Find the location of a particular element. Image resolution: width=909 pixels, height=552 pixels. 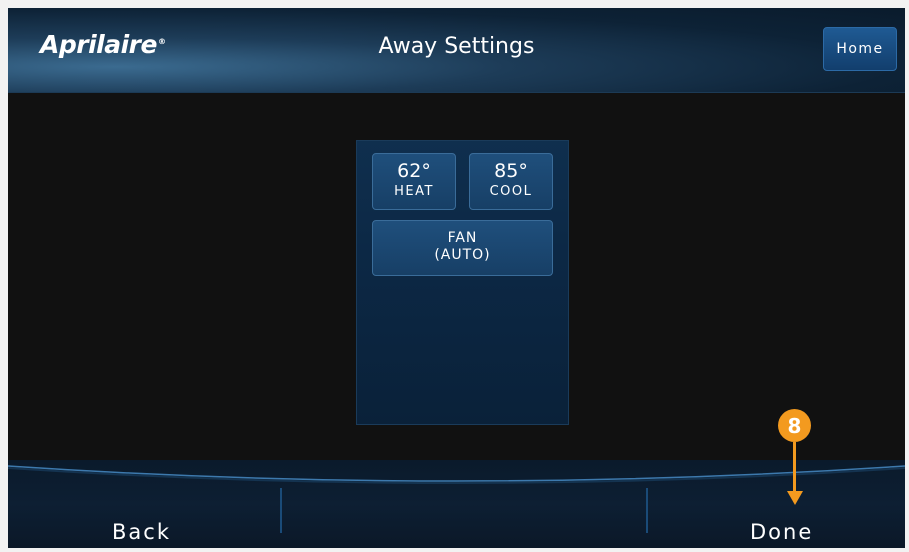

heat-label: HEAT is located at coordinates (414, 191).